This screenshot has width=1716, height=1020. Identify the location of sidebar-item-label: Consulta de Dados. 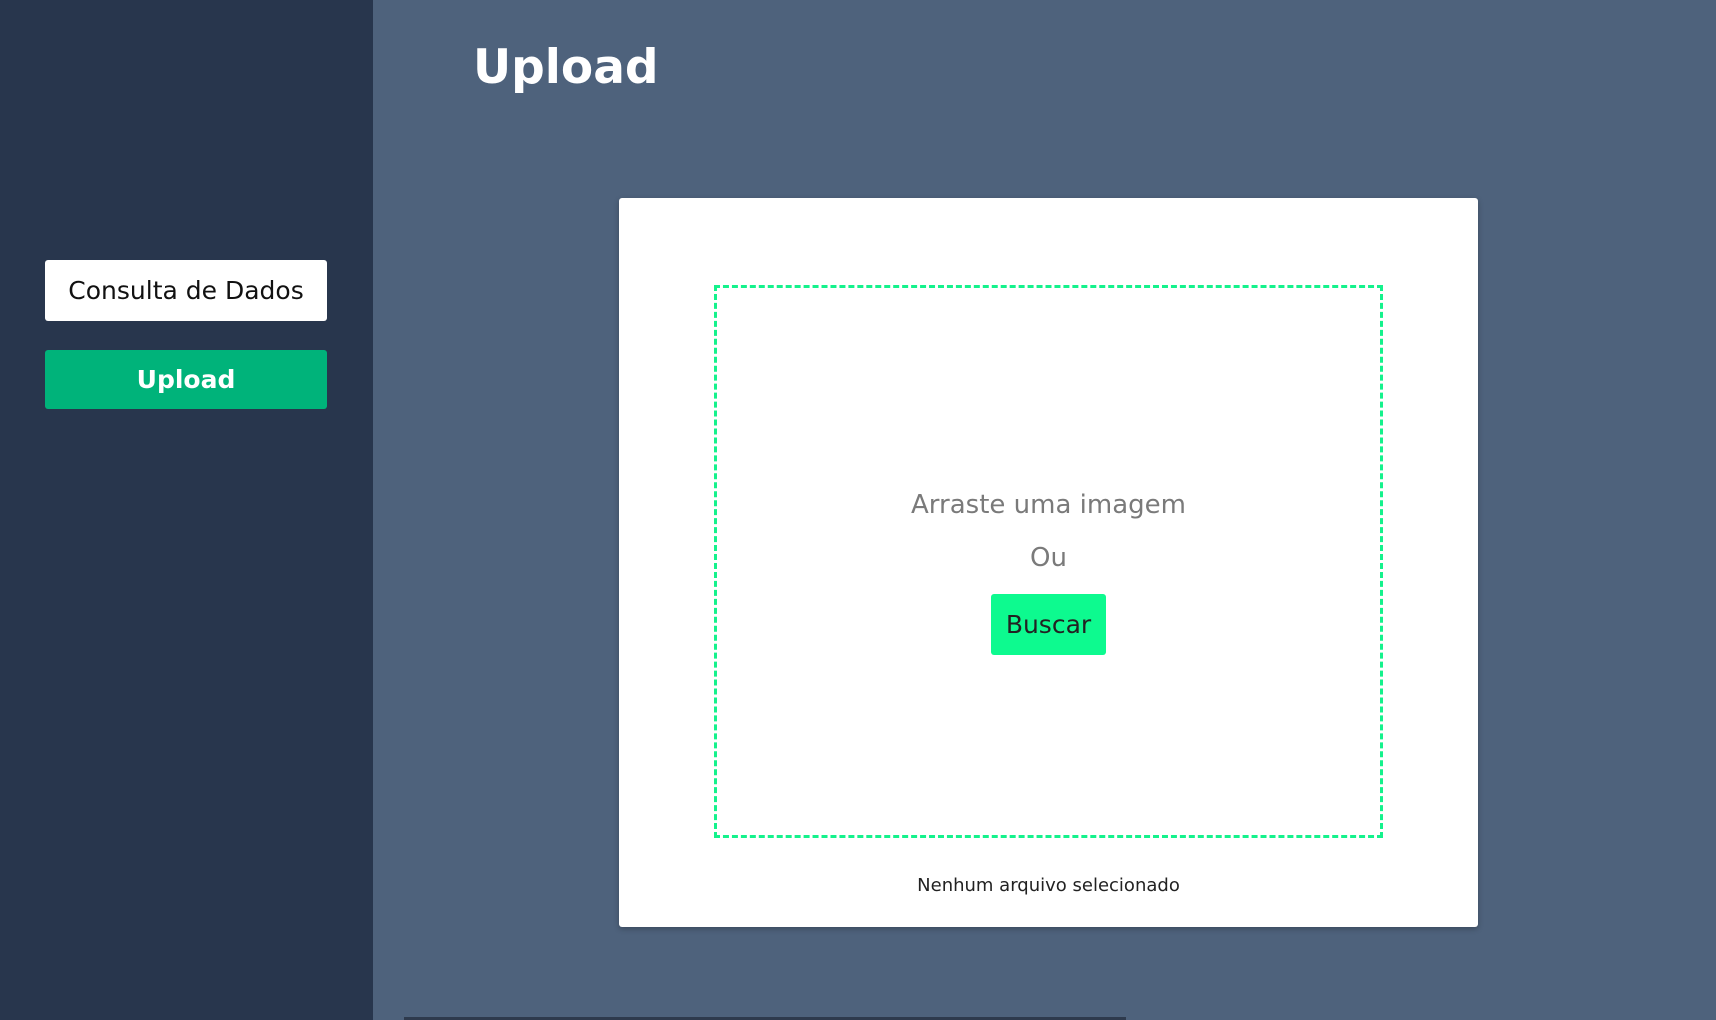
(186, 290).